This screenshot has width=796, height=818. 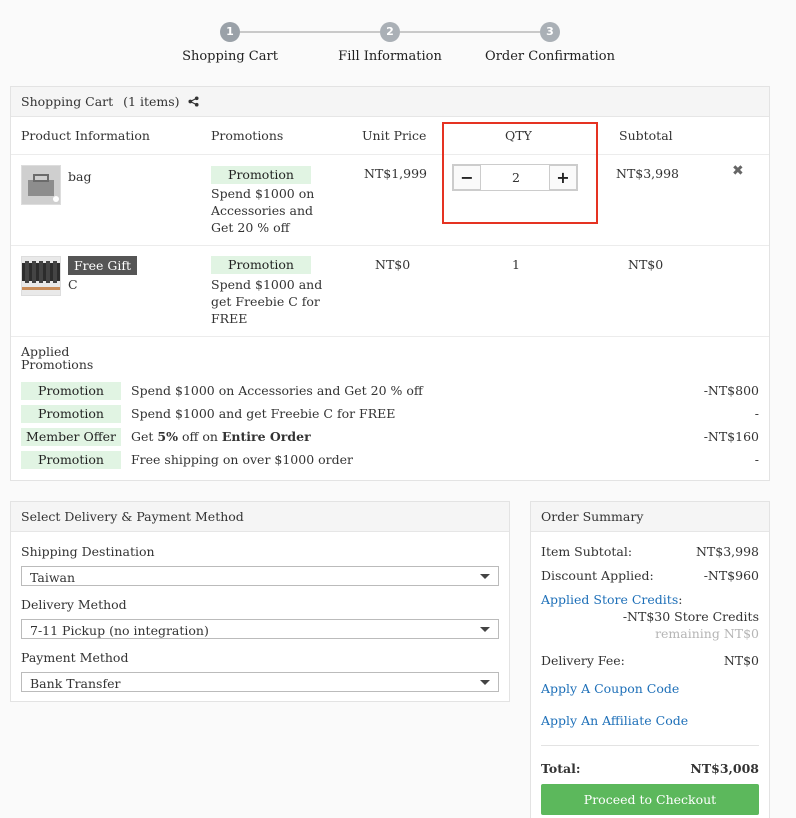 I want to click on member-offer-badge: Member Offer, so click(x=71, y=437).